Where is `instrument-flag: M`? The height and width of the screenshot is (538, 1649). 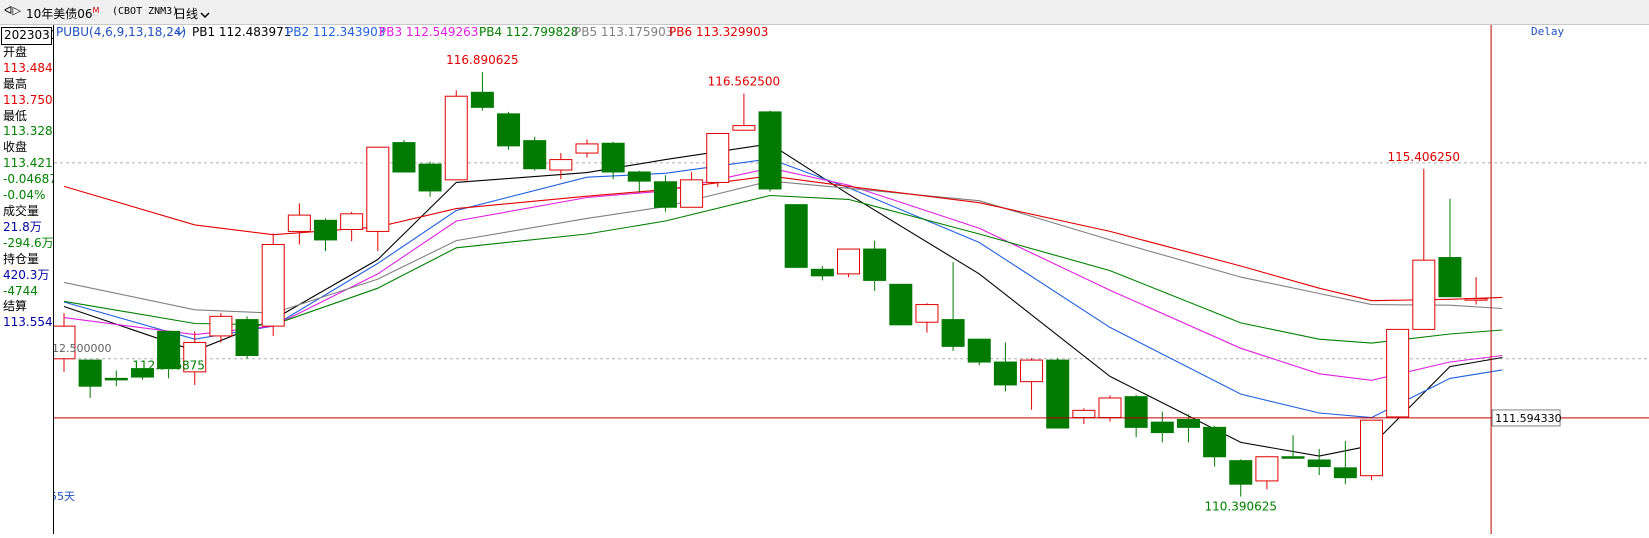 instrument-flag: M is located at coordinates (96, 10).